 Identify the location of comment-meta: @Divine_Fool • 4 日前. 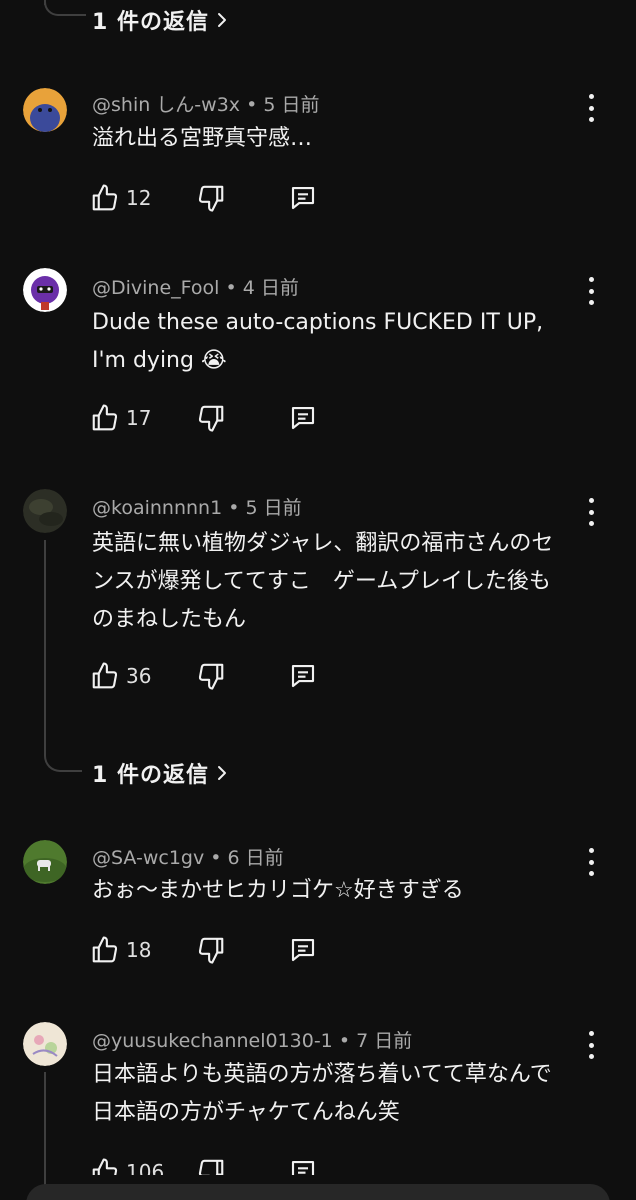
(195, 288).